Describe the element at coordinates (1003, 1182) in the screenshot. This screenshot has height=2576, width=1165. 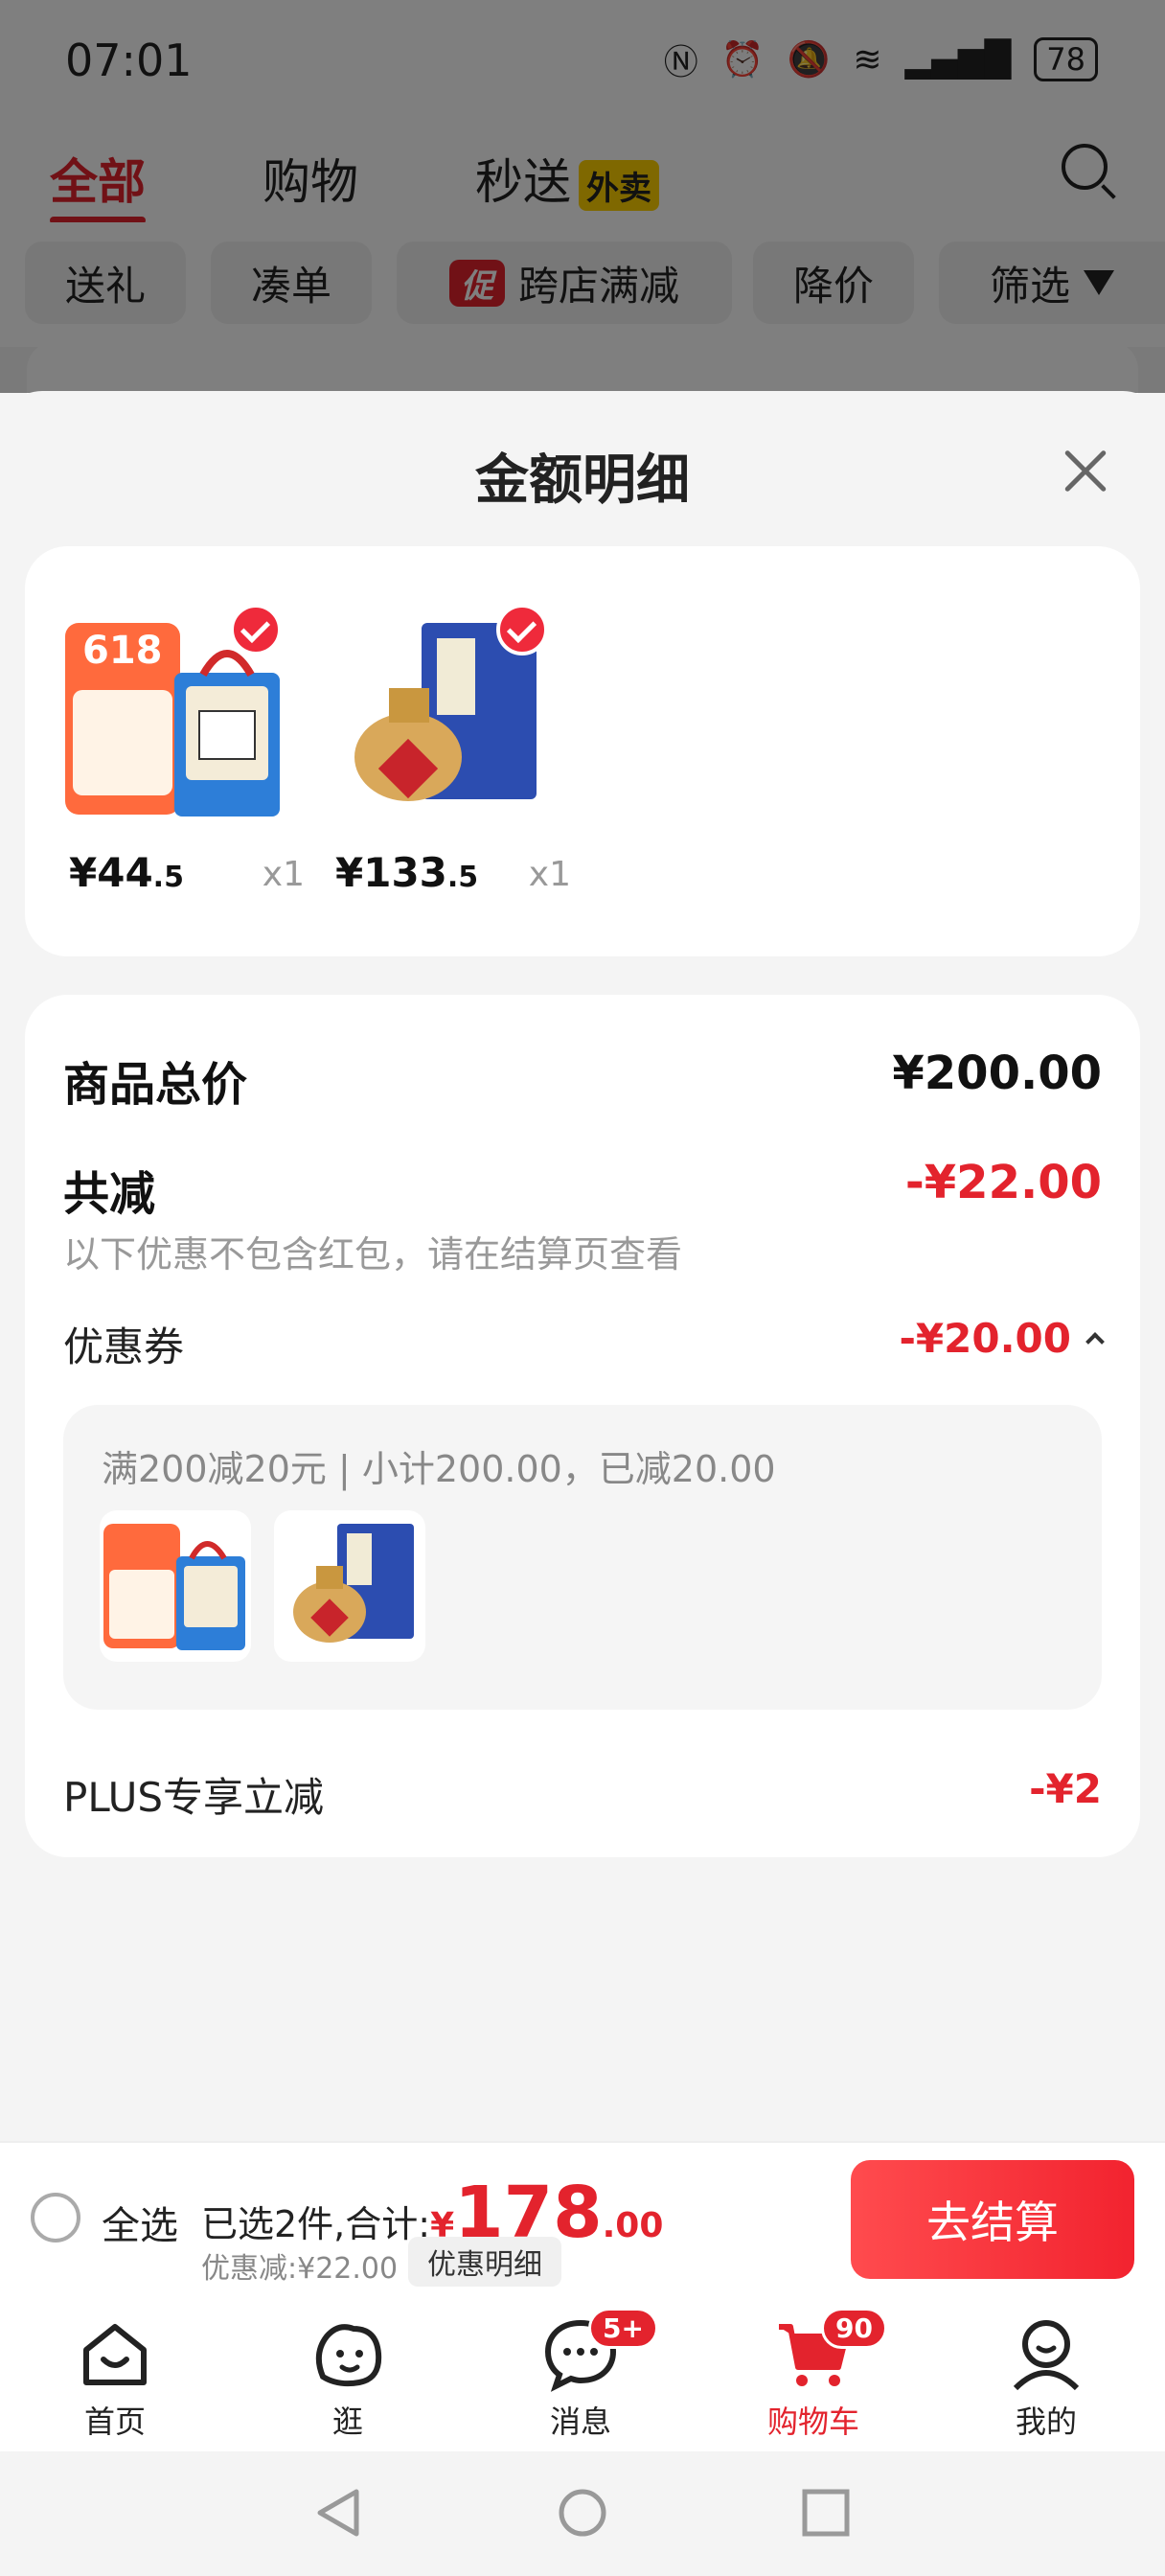
I see `total-reduce-value: -¥22.00` at that location.